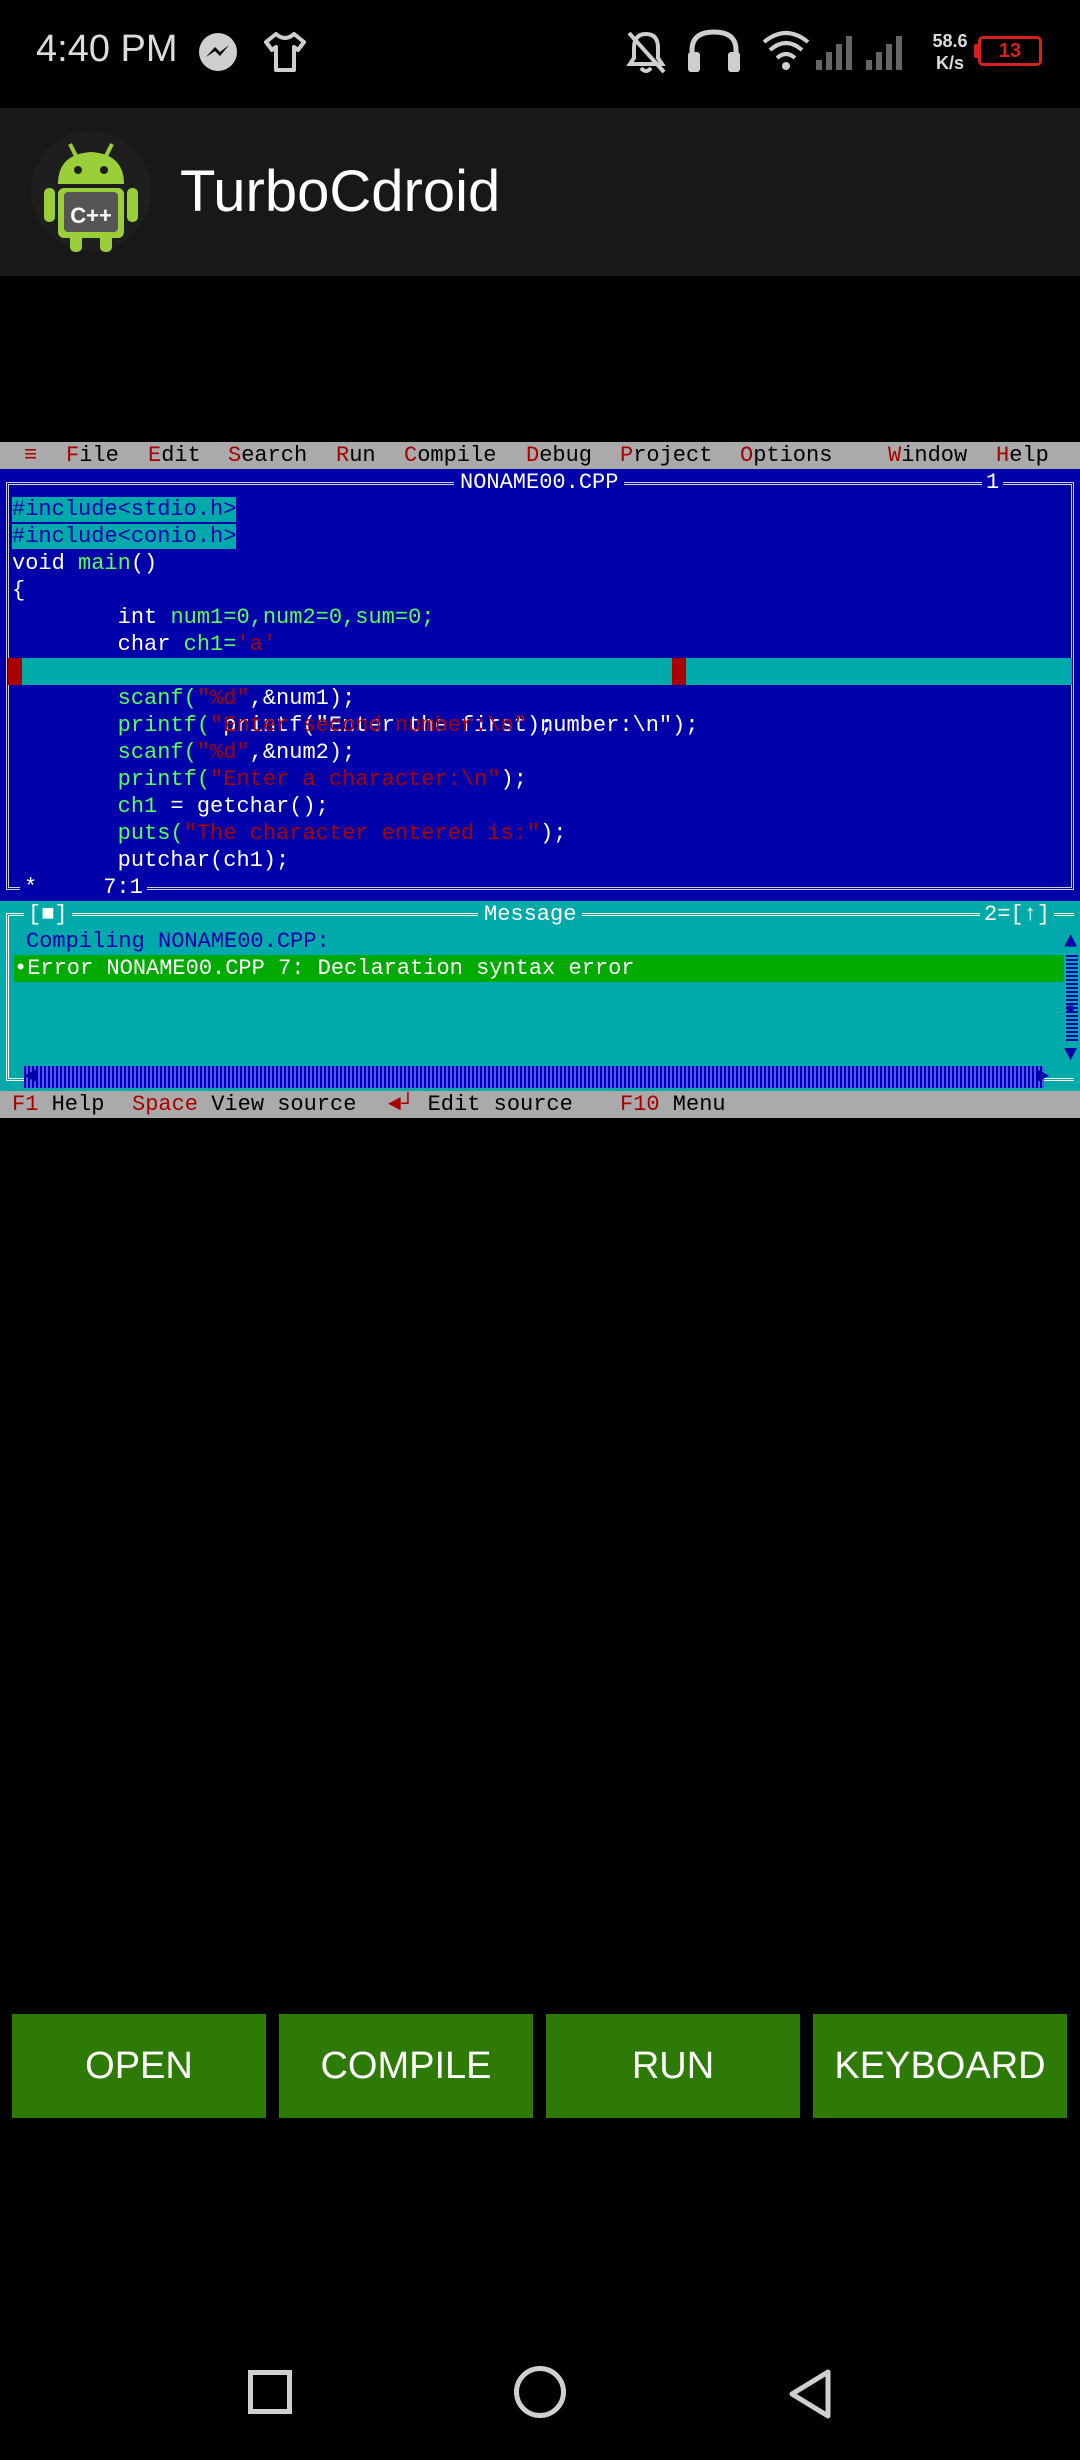 The width and height of the screenshot is (1080, 2460). I want to click on run-button: RUN, so click(673, 2066).